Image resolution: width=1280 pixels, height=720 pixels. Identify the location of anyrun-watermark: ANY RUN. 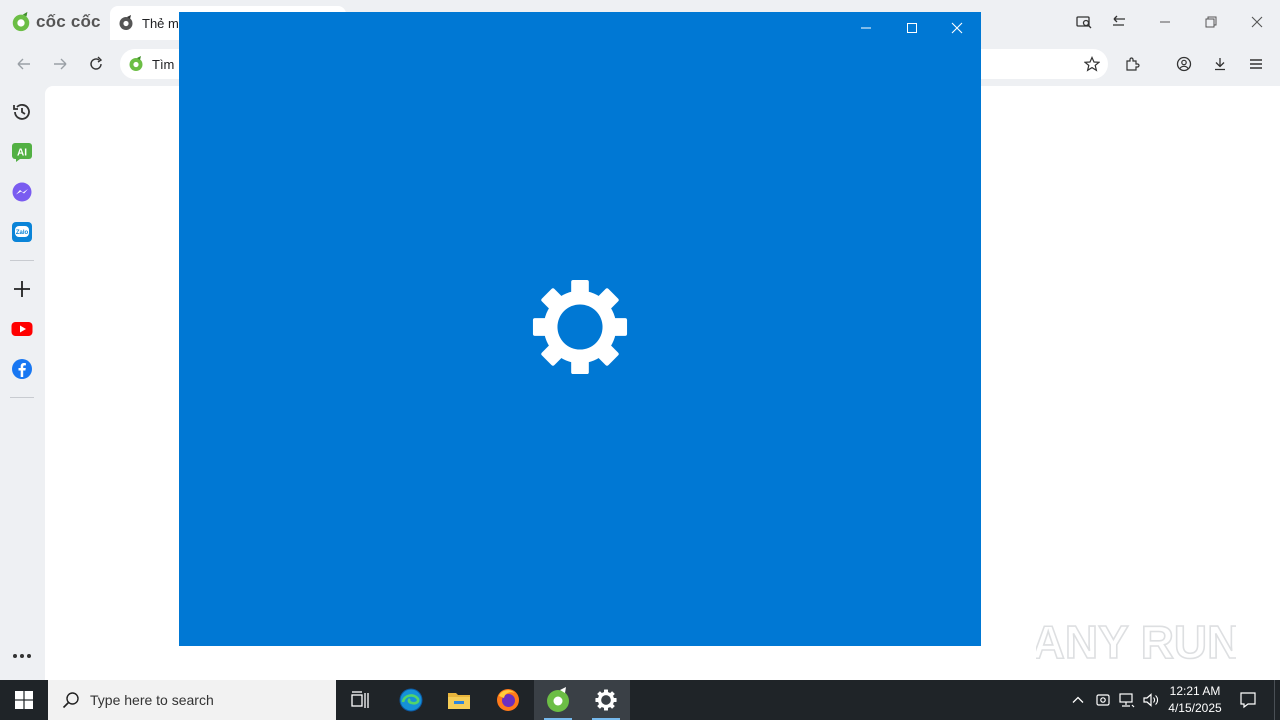
(1136, 642).